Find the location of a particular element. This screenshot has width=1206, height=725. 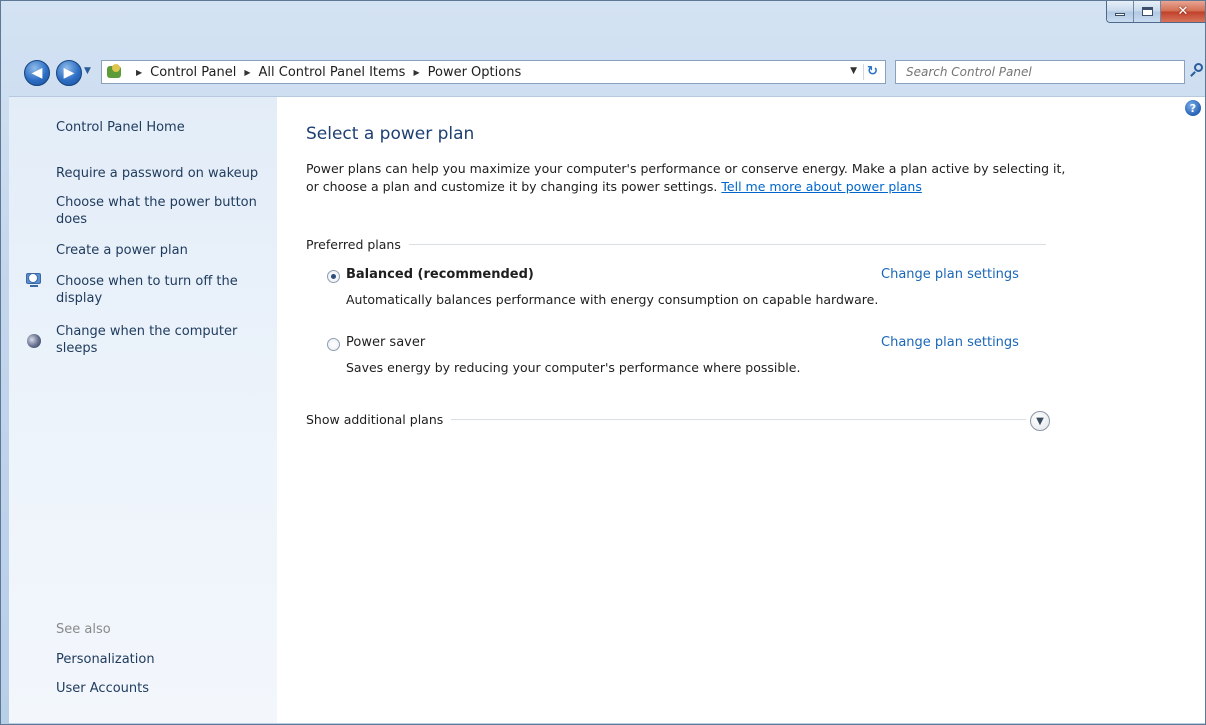

additional-plans-group: Show additional plans is located at coordinates (666, 419).